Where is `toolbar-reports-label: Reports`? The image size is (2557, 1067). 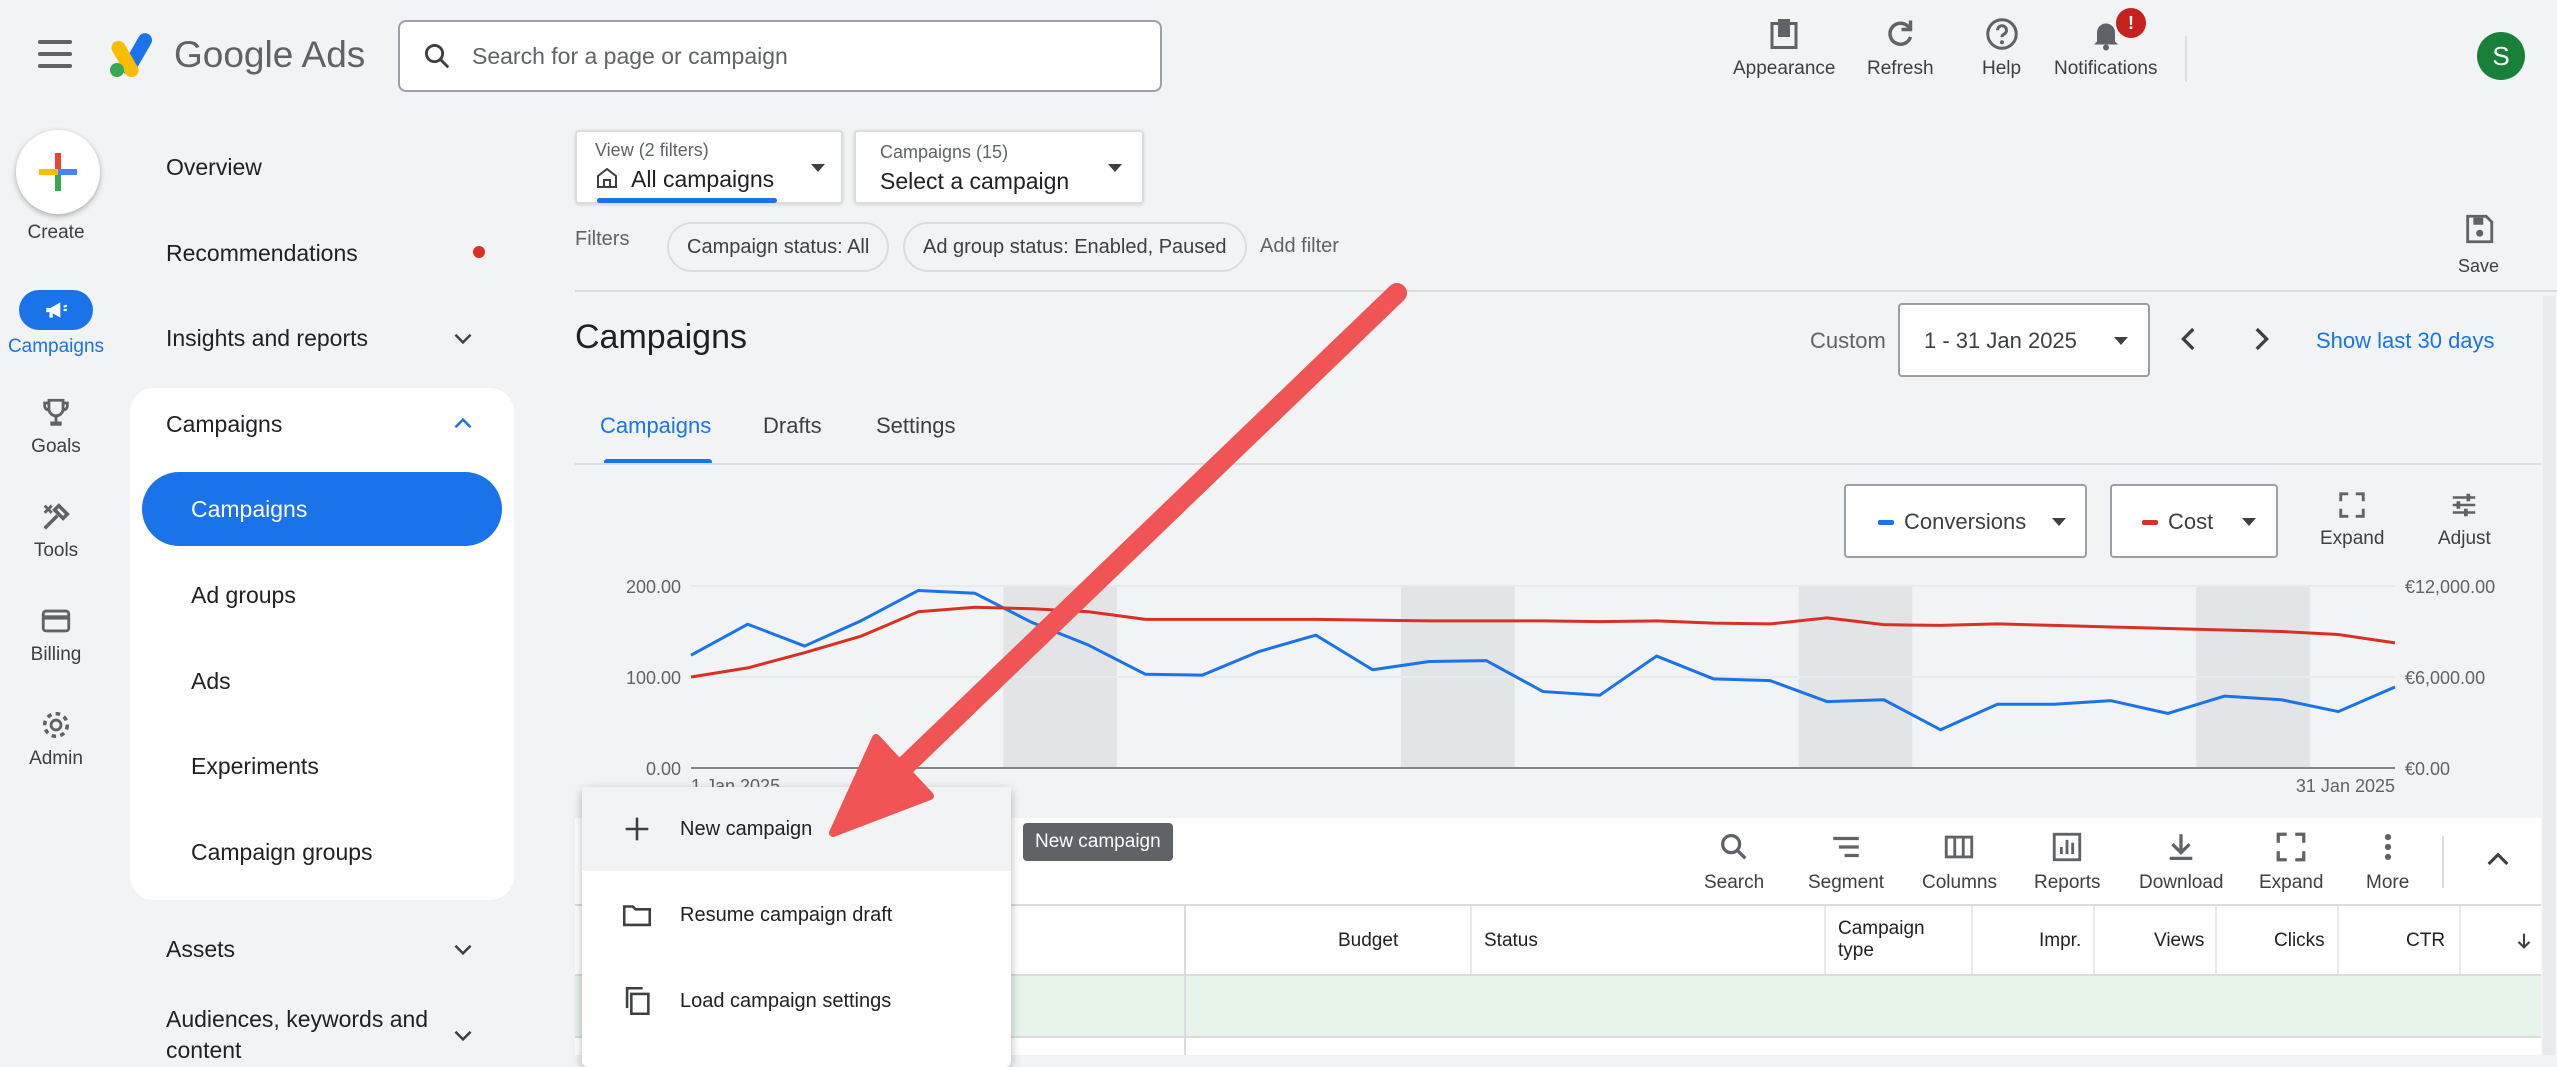
toolbar-reports-label: Reports is located at coordinates (2067, 882).